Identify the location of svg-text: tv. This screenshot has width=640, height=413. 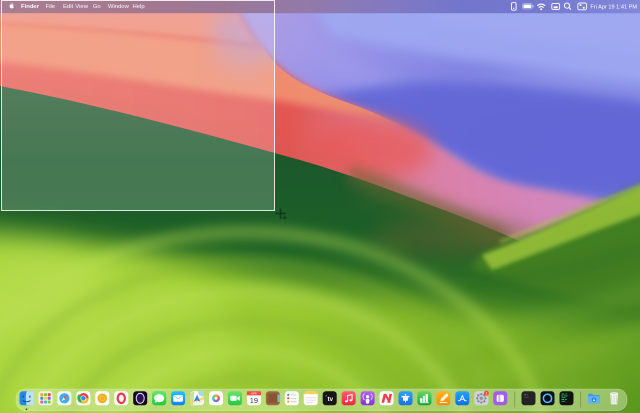
(331, 399).